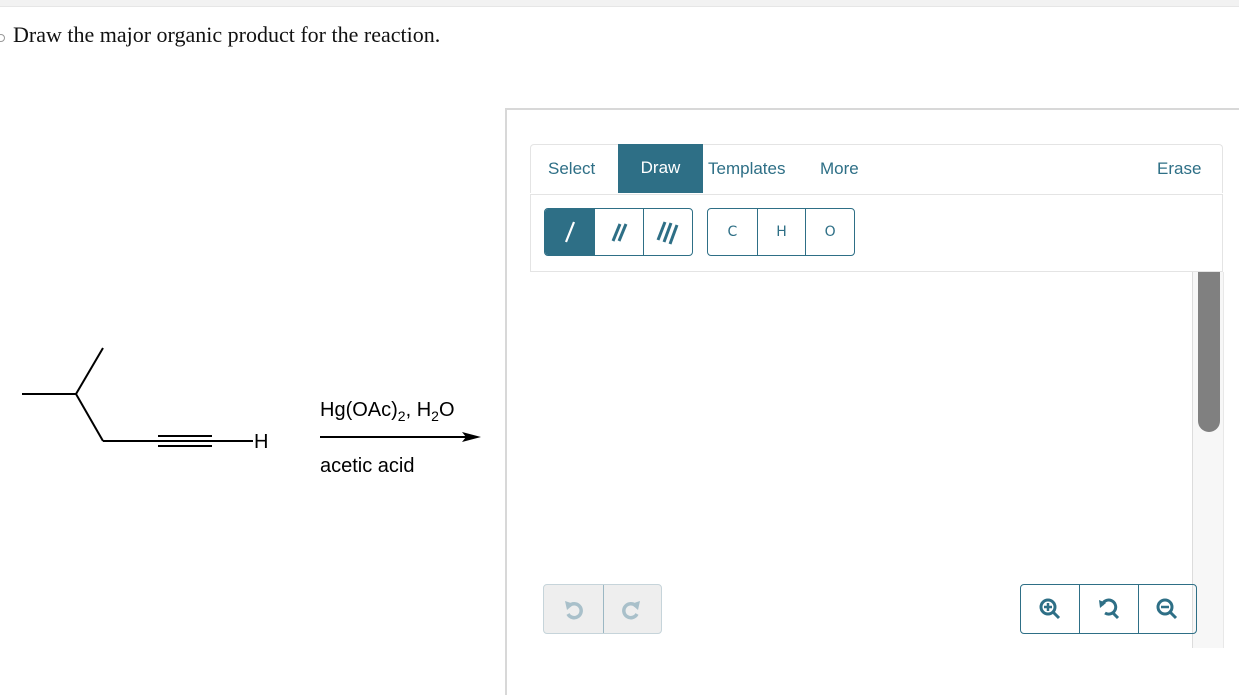 This screenshot has height=695, width=1239. I want to click on tab-draw: Draw, so click(660, 168).